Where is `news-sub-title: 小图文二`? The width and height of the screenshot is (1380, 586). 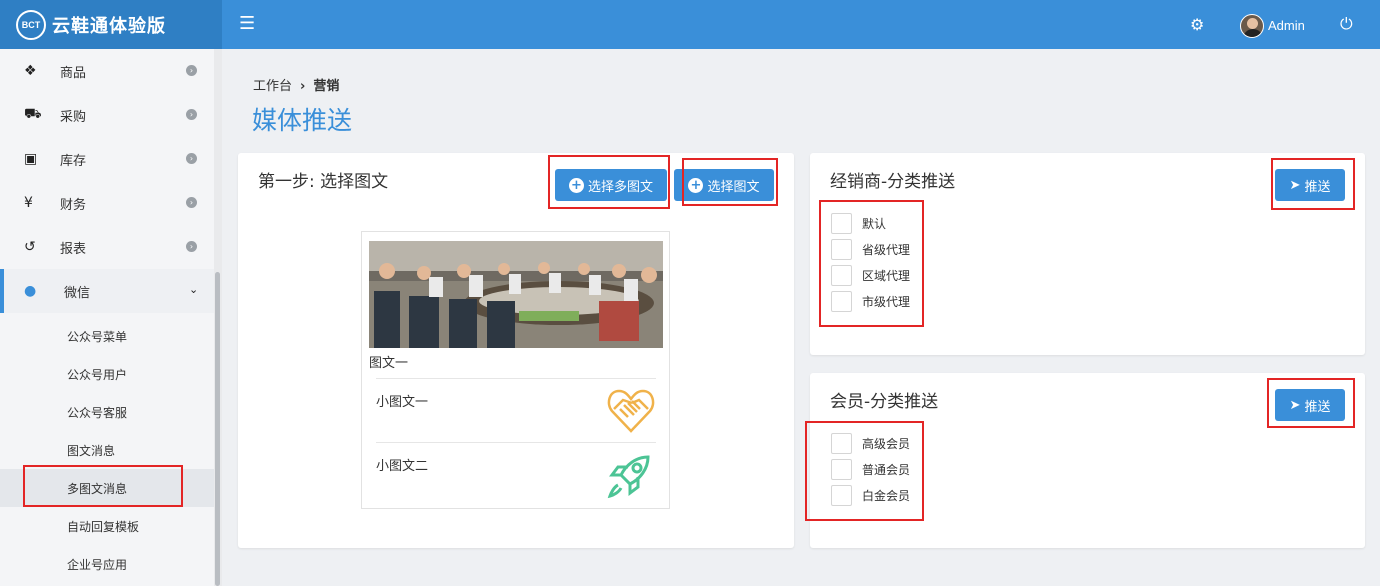
news-sub-title: 小图文二 is located at coordinates (402, 466).